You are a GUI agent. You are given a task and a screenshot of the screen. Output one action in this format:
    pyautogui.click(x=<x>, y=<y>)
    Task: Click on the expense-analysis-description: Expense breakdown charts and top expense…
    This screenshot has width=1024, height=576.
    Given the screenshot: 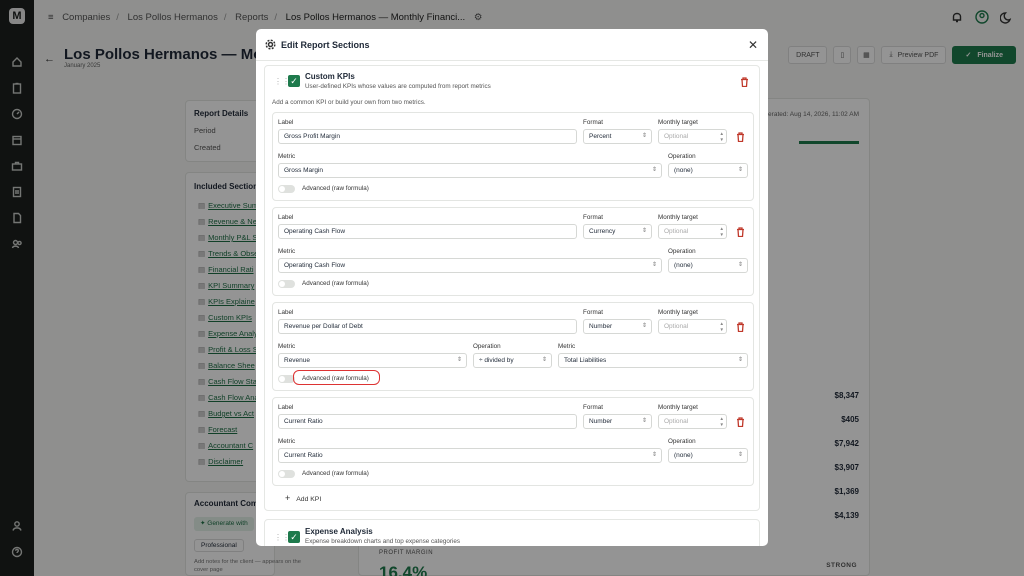 What is the action you would take?
    pyautogui.click(x=383, y=541)
    